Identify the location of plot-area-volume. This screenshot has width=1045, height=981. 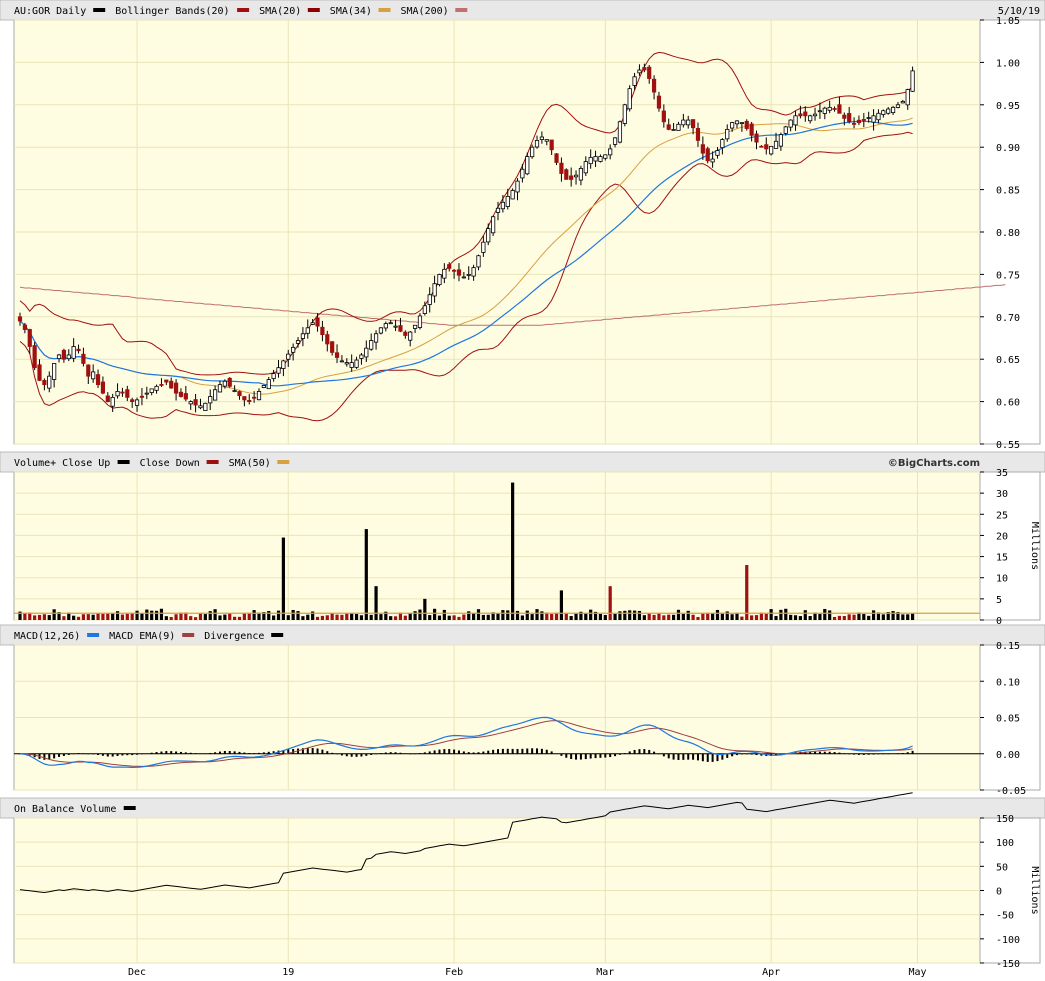
(497, 546).